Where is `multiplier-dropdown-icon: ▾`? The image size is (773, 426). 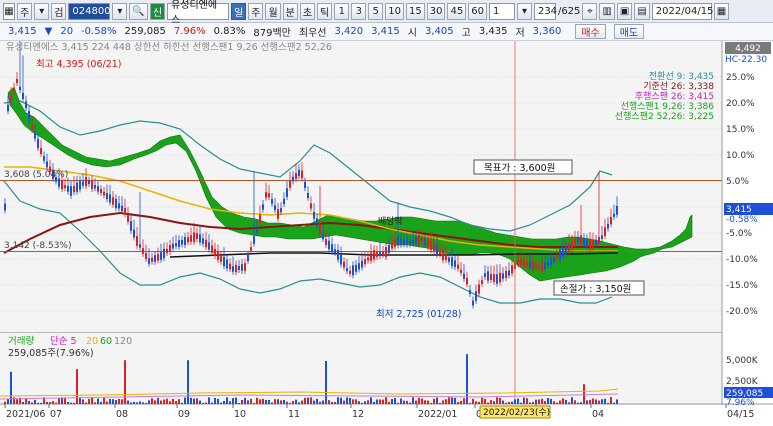 multiplier-dropdown-icon: ▾ is located at coordinates (524, 11).